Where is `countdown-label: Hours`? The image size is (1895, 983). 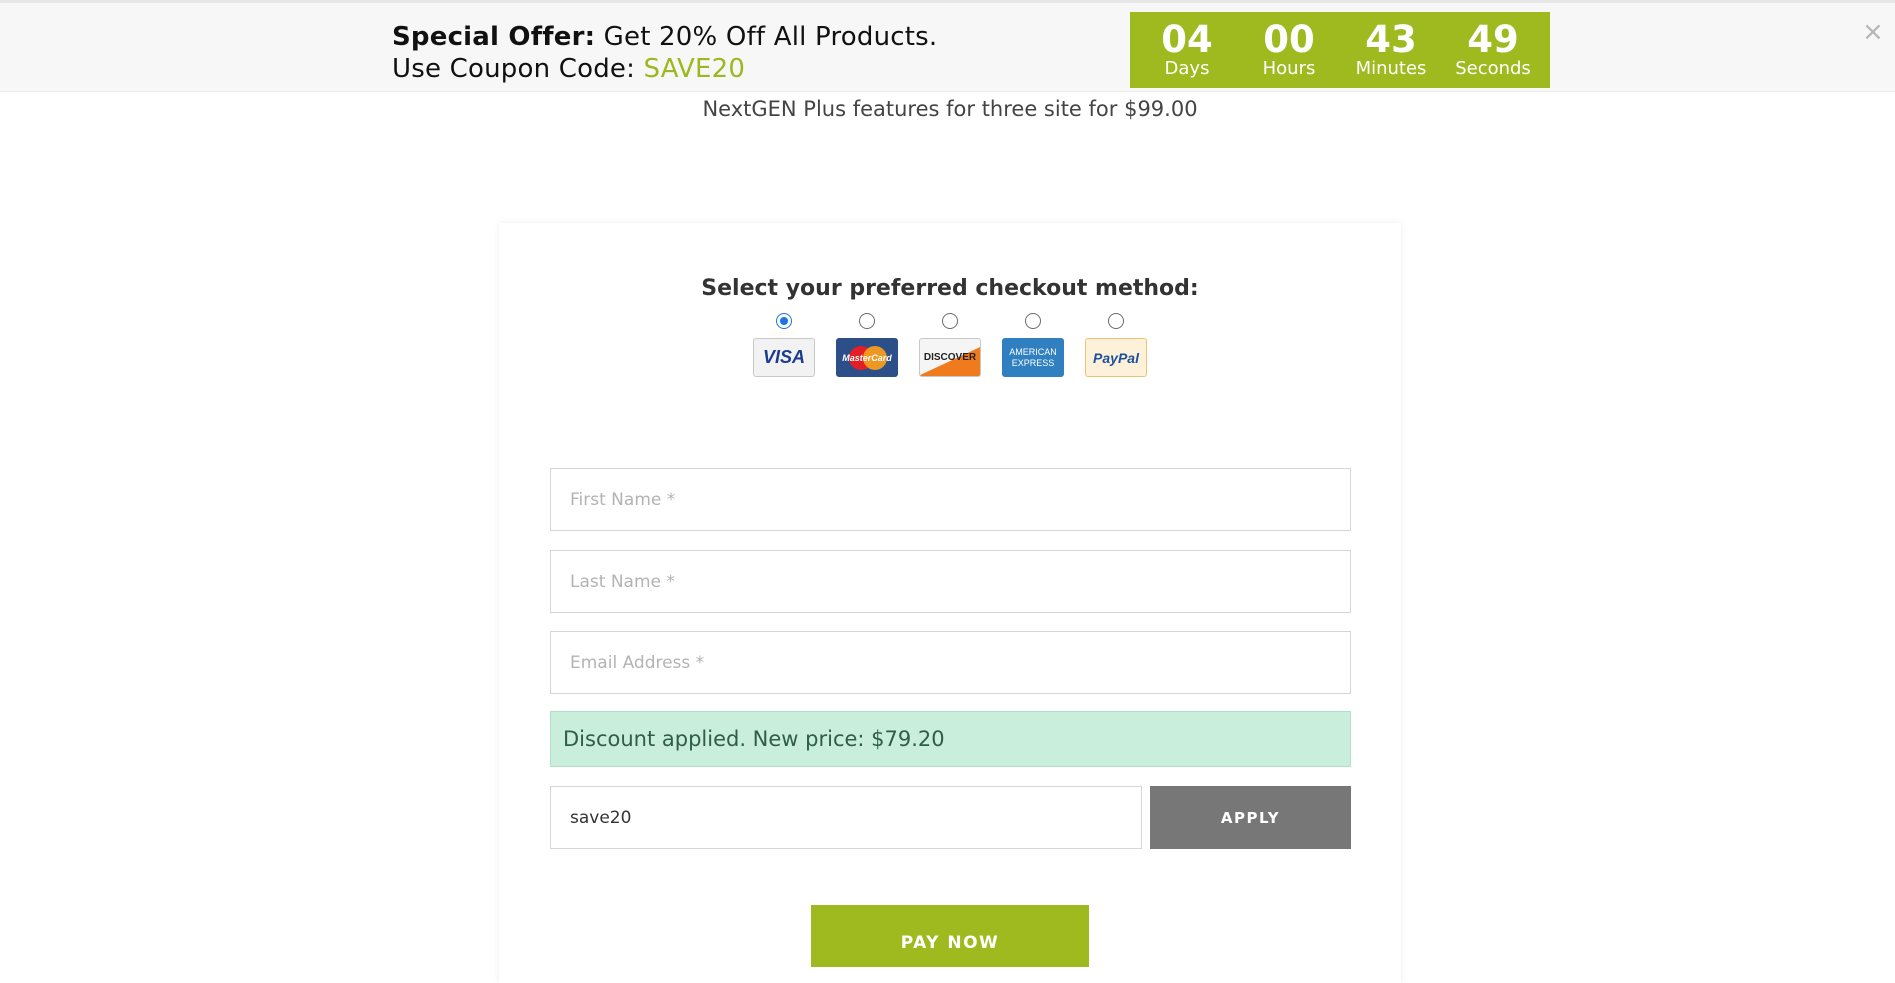 countdown-label: Hours is located at coordinates (1289, 68).